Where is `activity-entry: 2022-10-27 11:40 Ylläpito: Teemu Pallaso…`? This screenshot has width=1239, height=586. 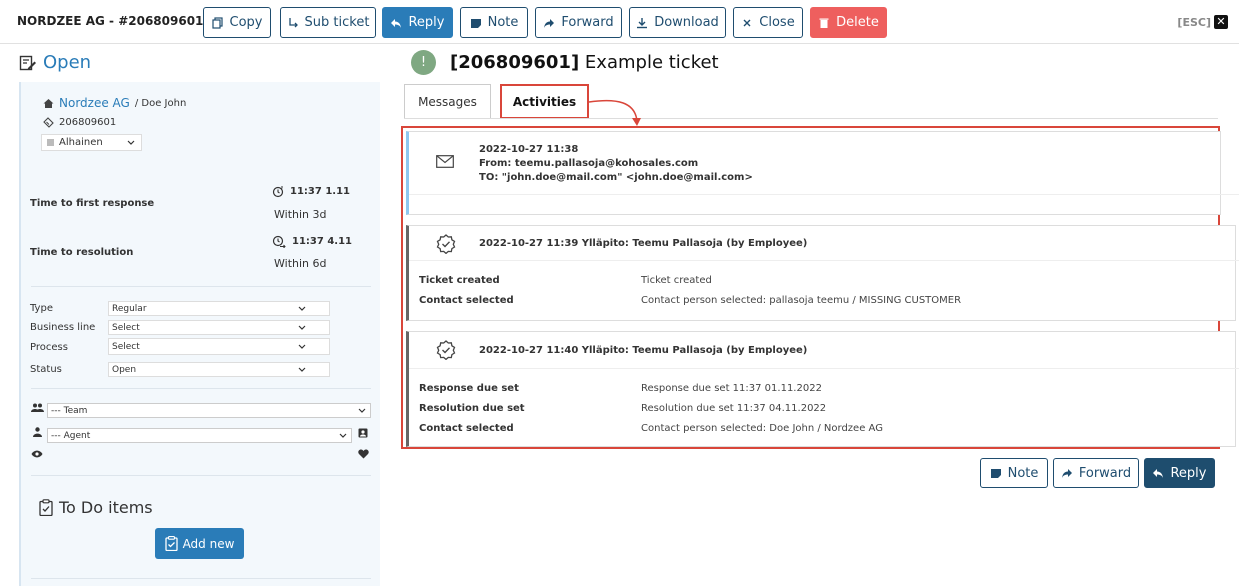 activity-entry: 2022-10-27 11:40 Ylläpito: Teemu Pallaso… is located at coordinates (822, 389).